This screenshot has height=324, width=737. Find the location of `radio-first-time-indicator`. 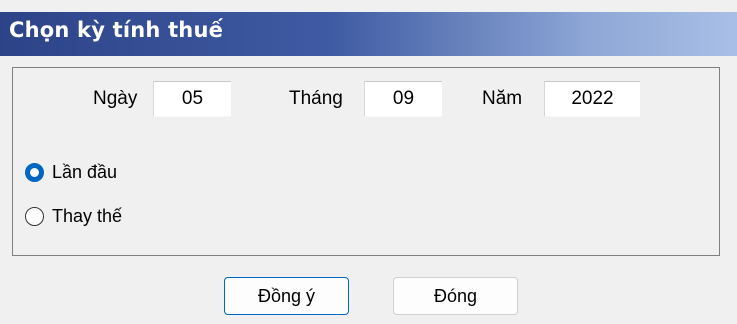

radio-first-time-indicator is located at coordinates (34, 172).